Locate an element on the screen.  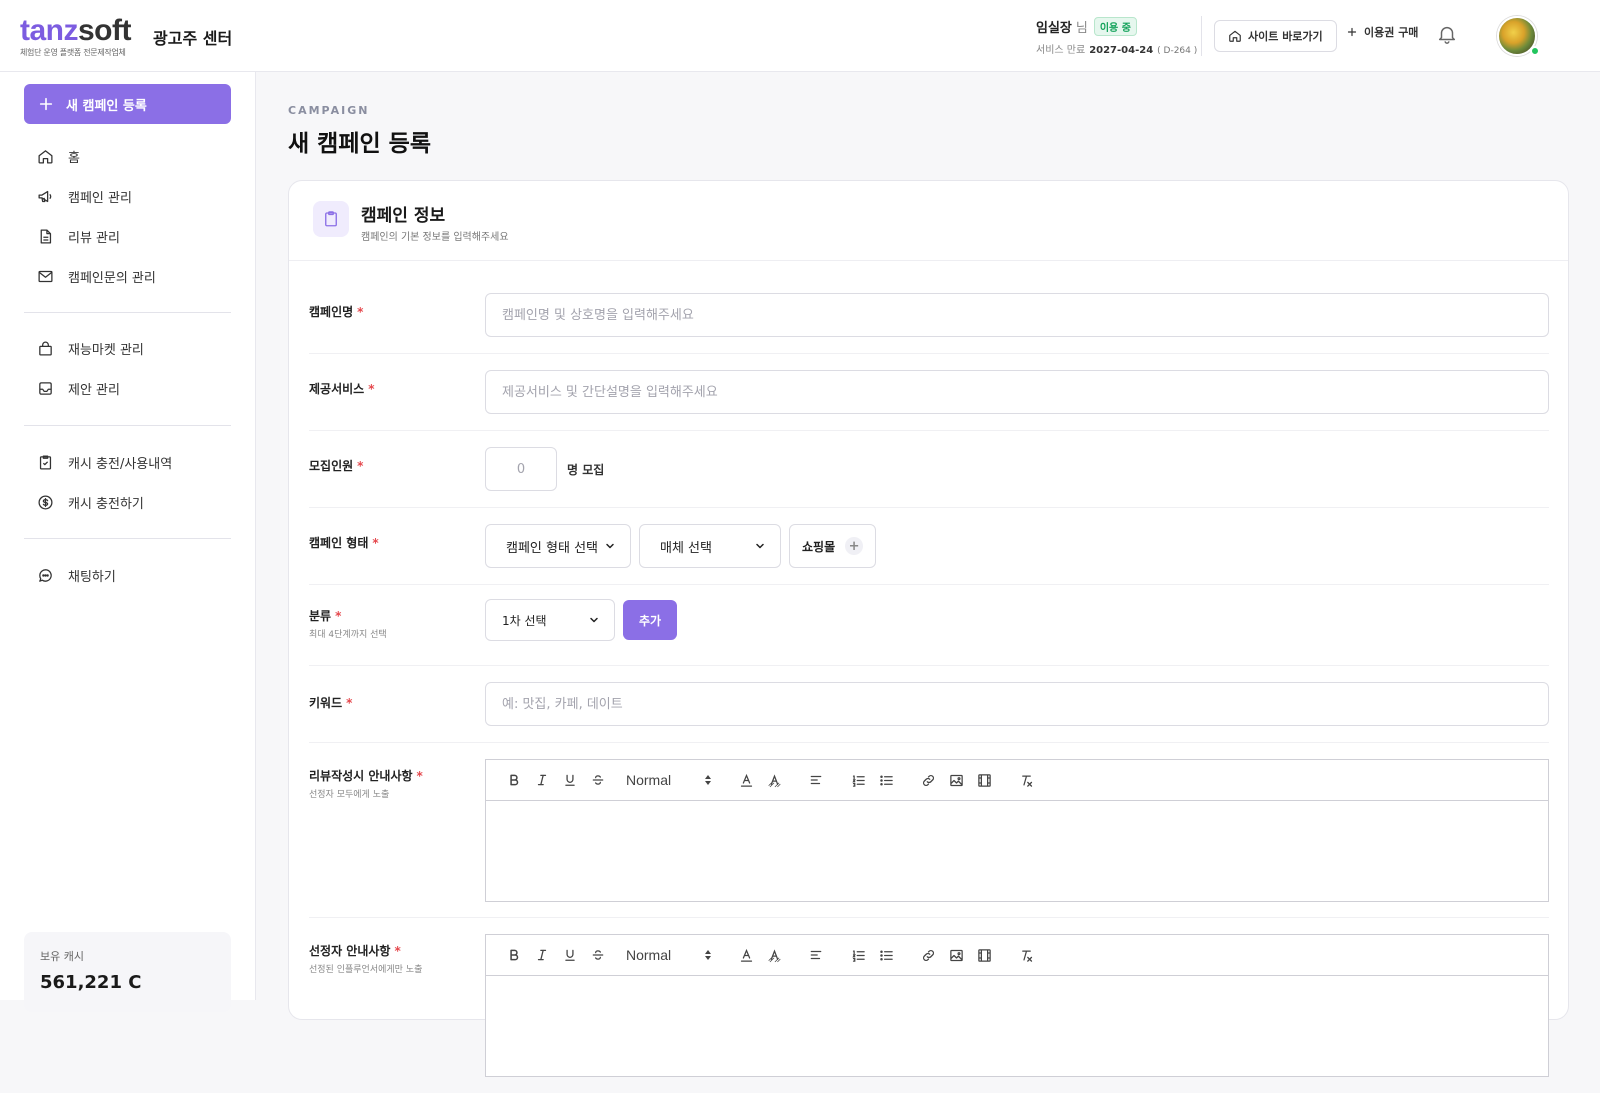
underline-icon is located at coordinates (570, 780).